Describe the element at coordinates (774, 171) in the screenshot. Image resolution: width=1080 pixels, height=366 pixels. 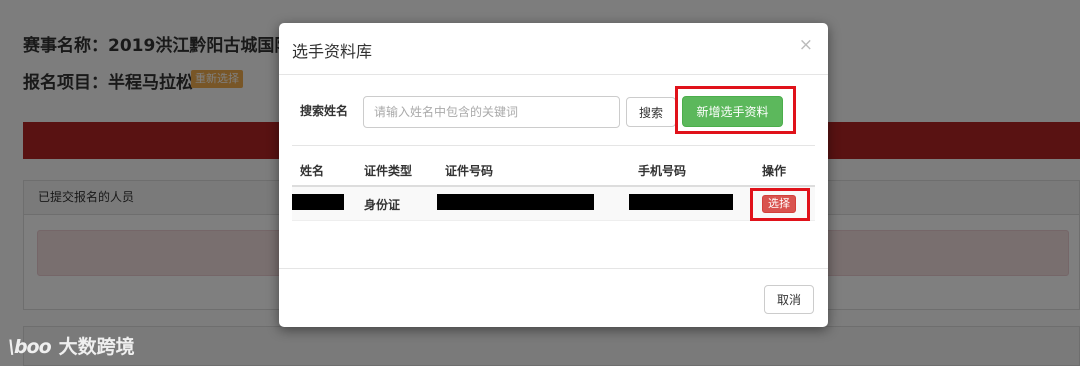
I see `header-action: 操作` at that location.